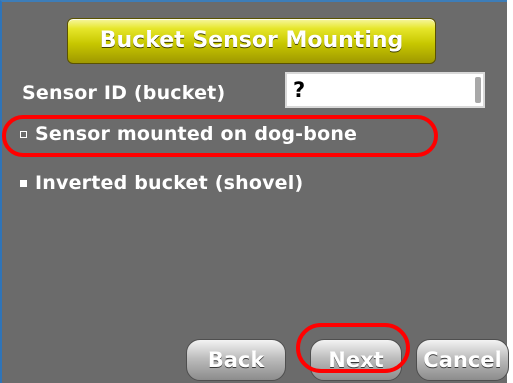 Image resolution: width=513 pixels, height=383 pixels. I want to click on cancel-button: Cancel, so click(462, 360).